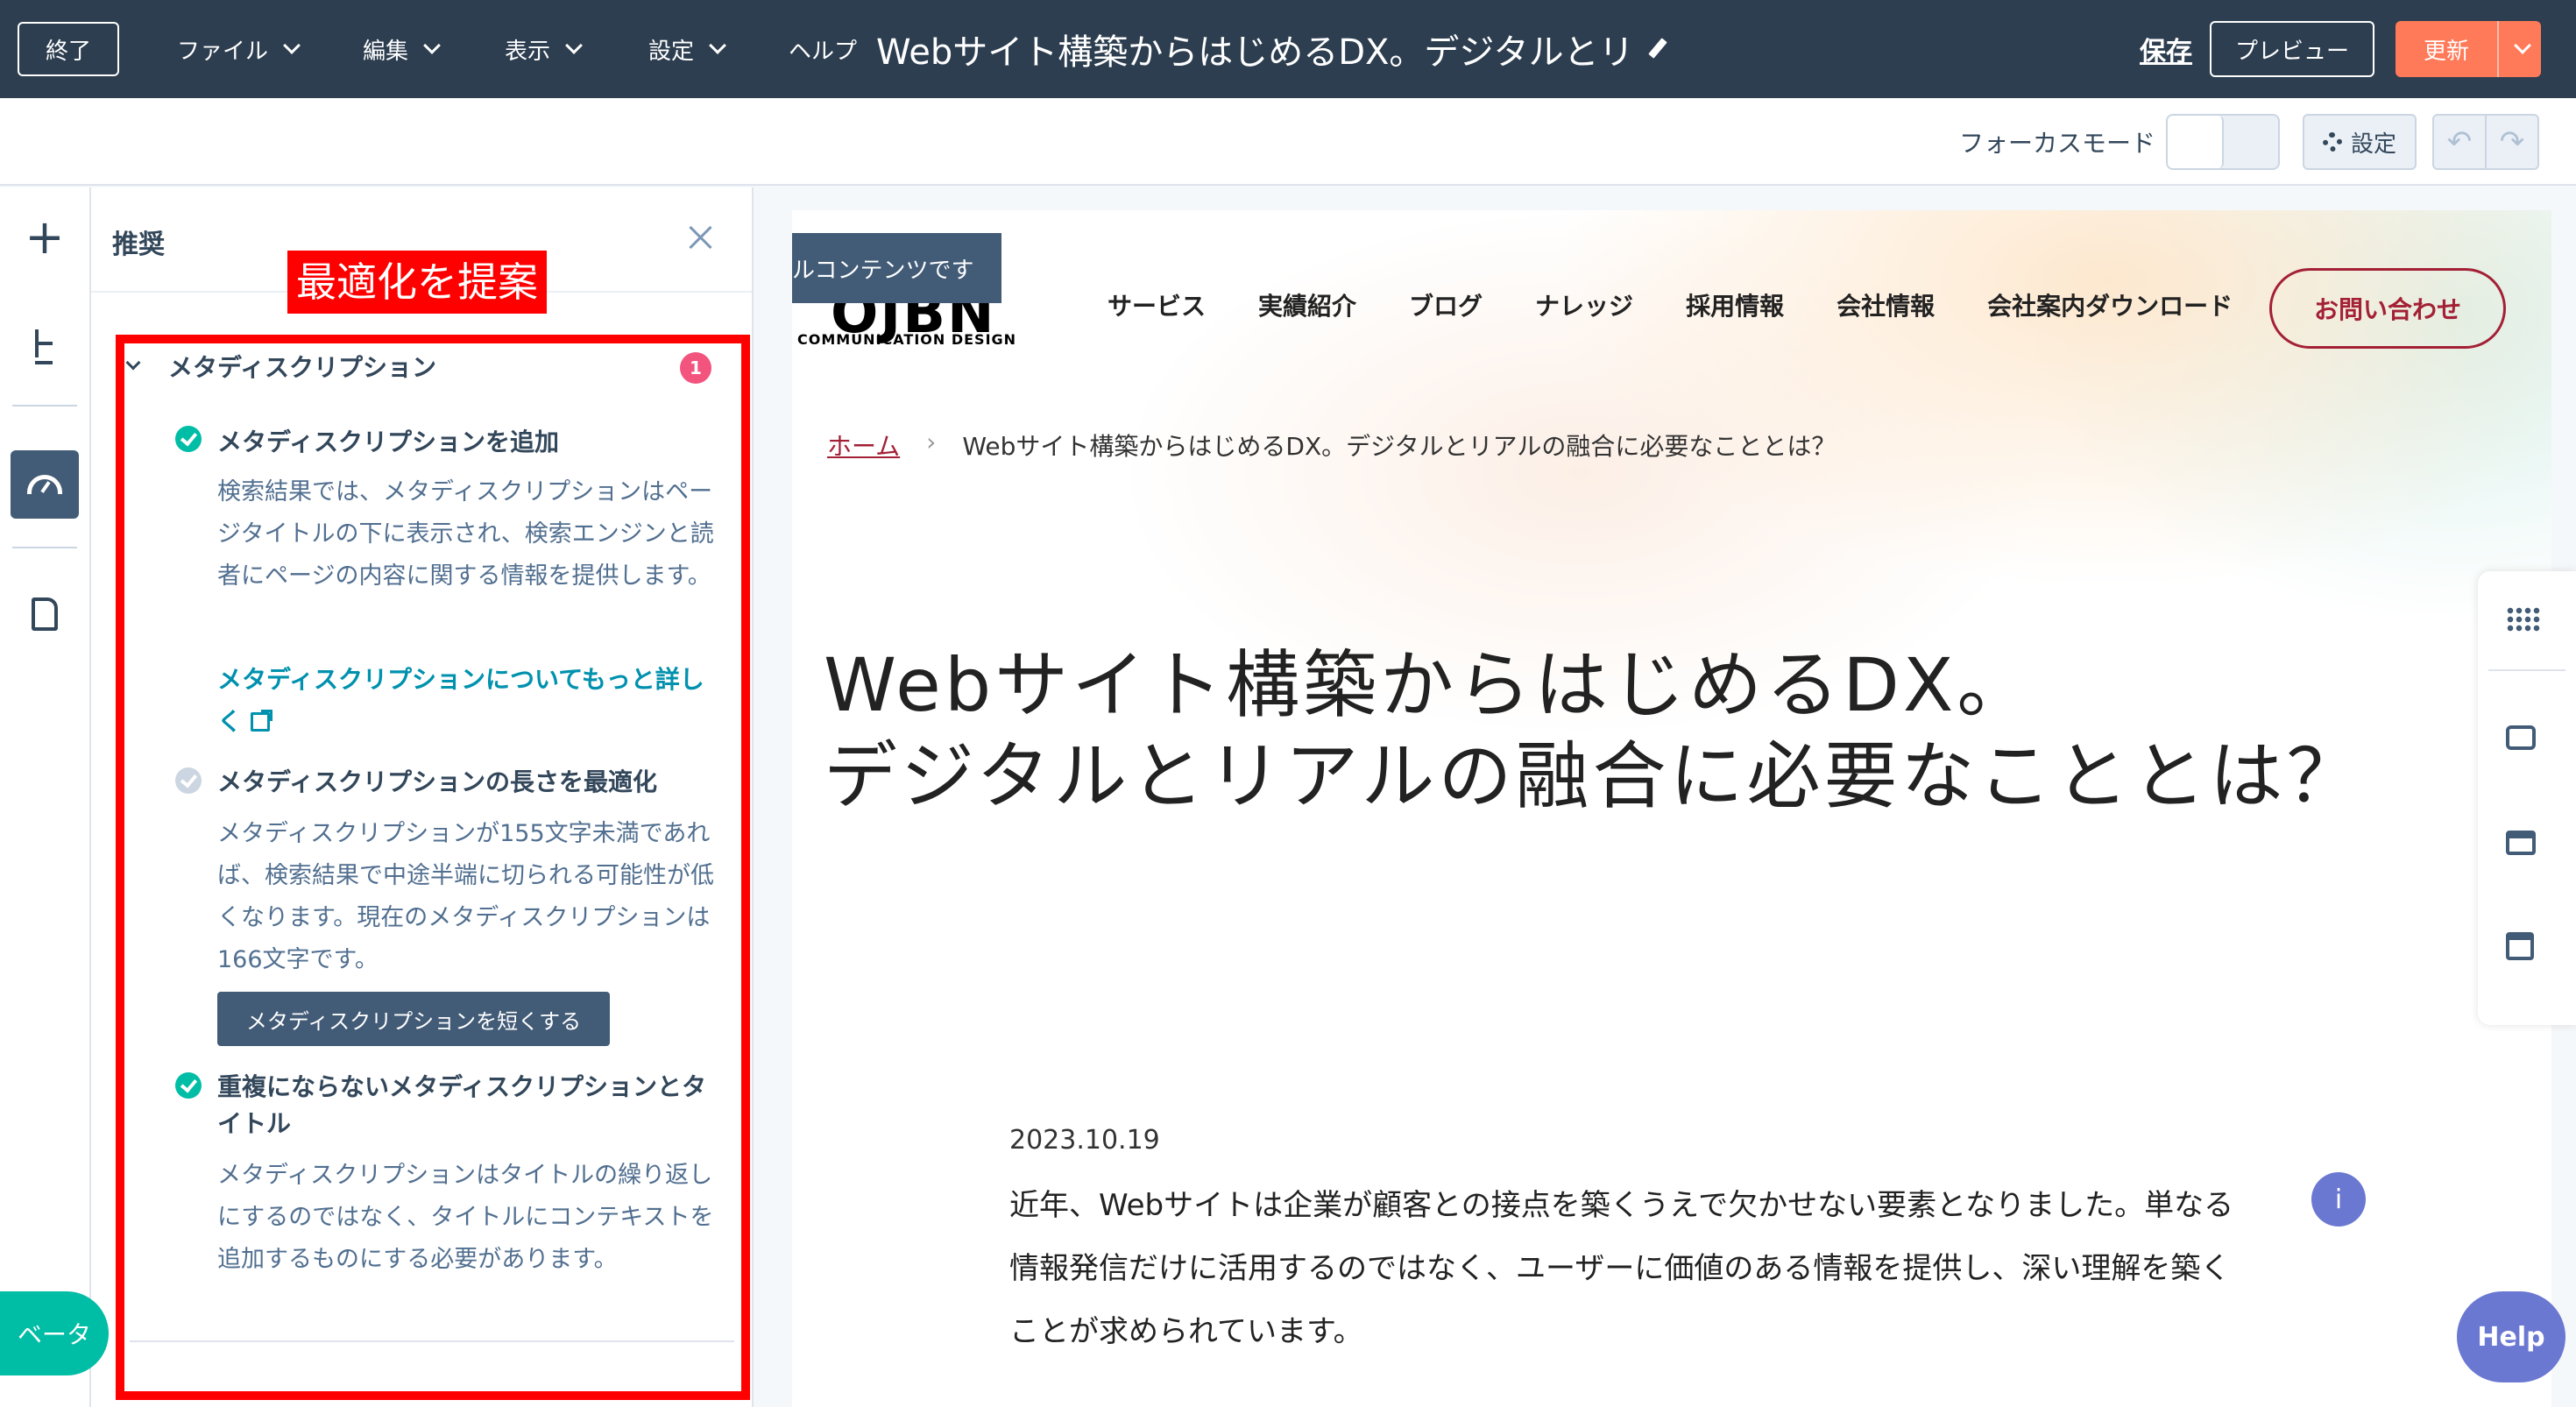 The width and height of the screenshot is (2576, 1407). What do you see at coordinates (2110, 304) in the screenshot?
I see `nav-item: 会社案内ダウンロード` at bounding box center [2110, 304].